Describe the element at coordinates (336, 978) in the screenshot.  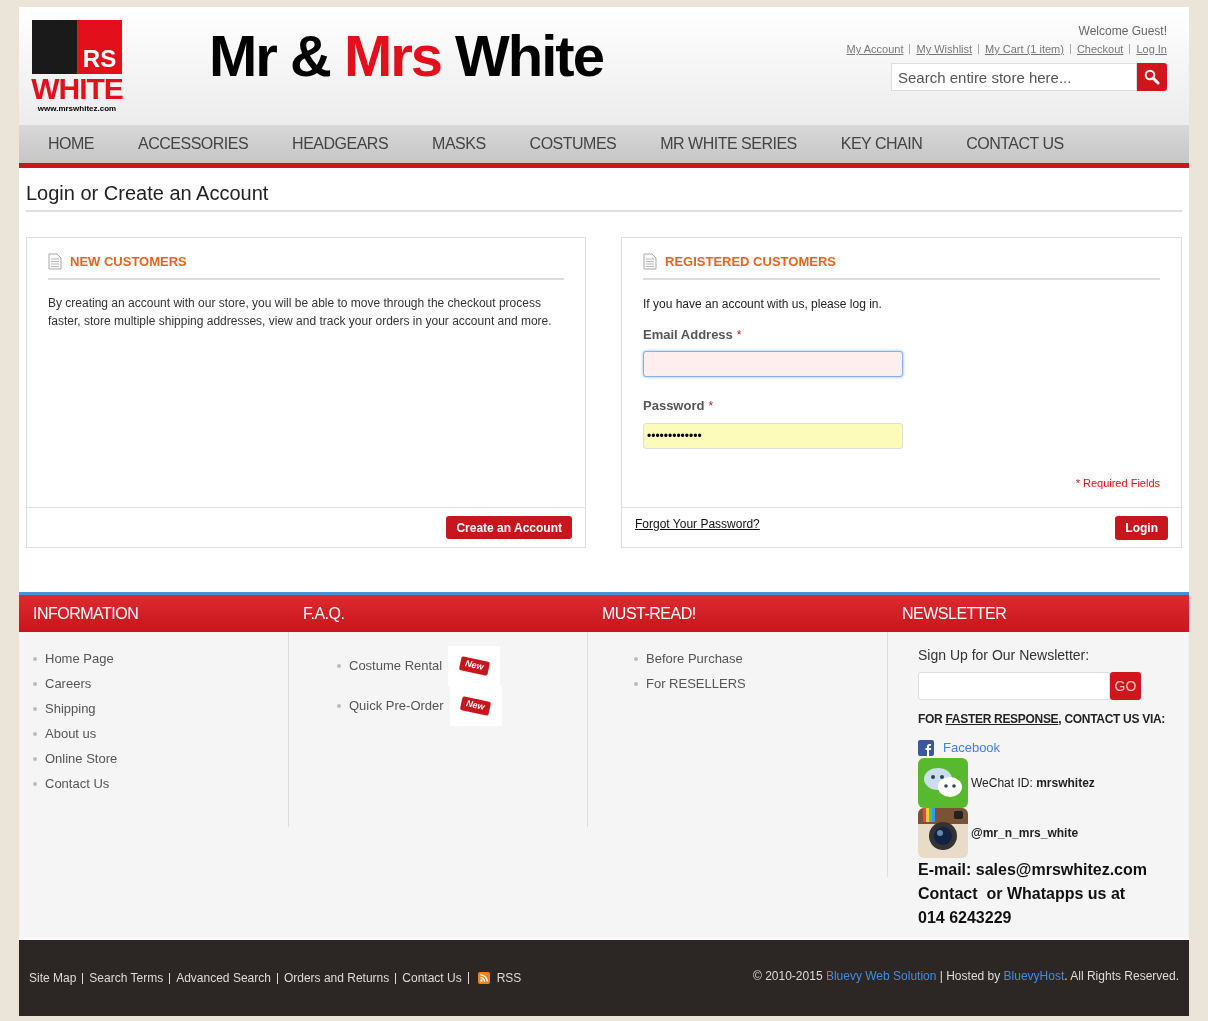
I see `footer-bottom-link: Orders and Returns` at that location.